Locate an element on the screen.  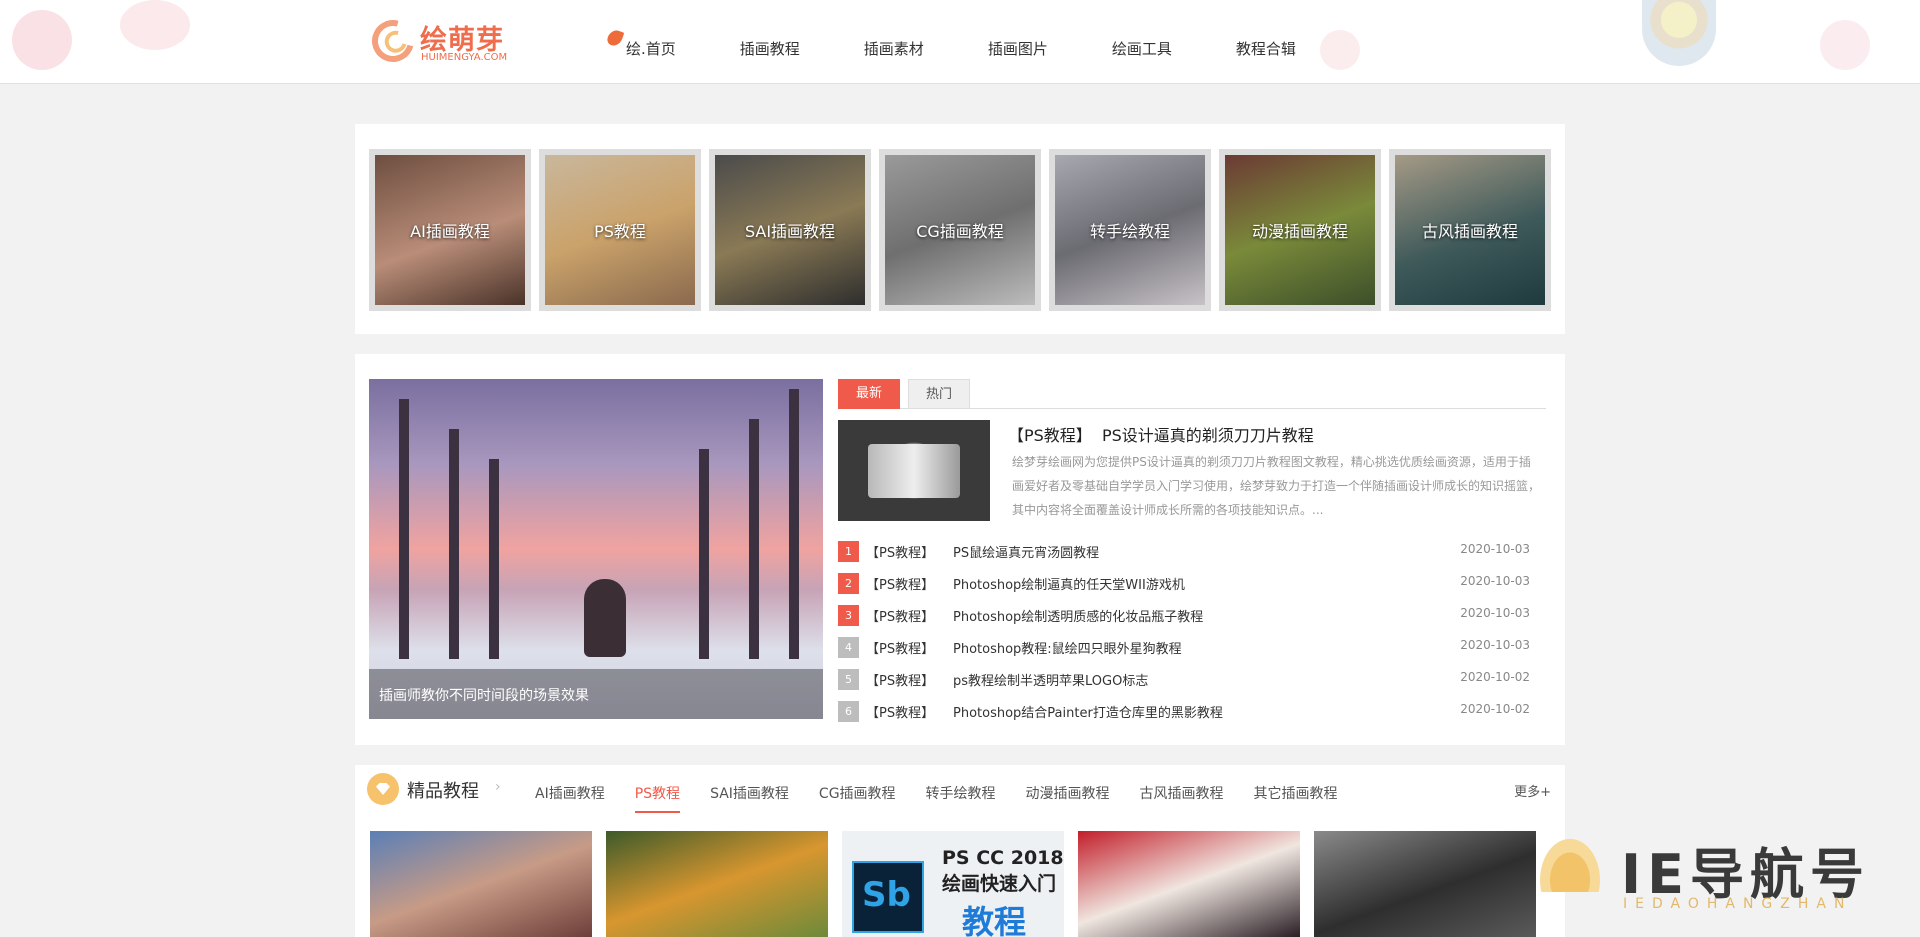
news-tabs: 最新 热门 is located at coordinates (1192, 394).